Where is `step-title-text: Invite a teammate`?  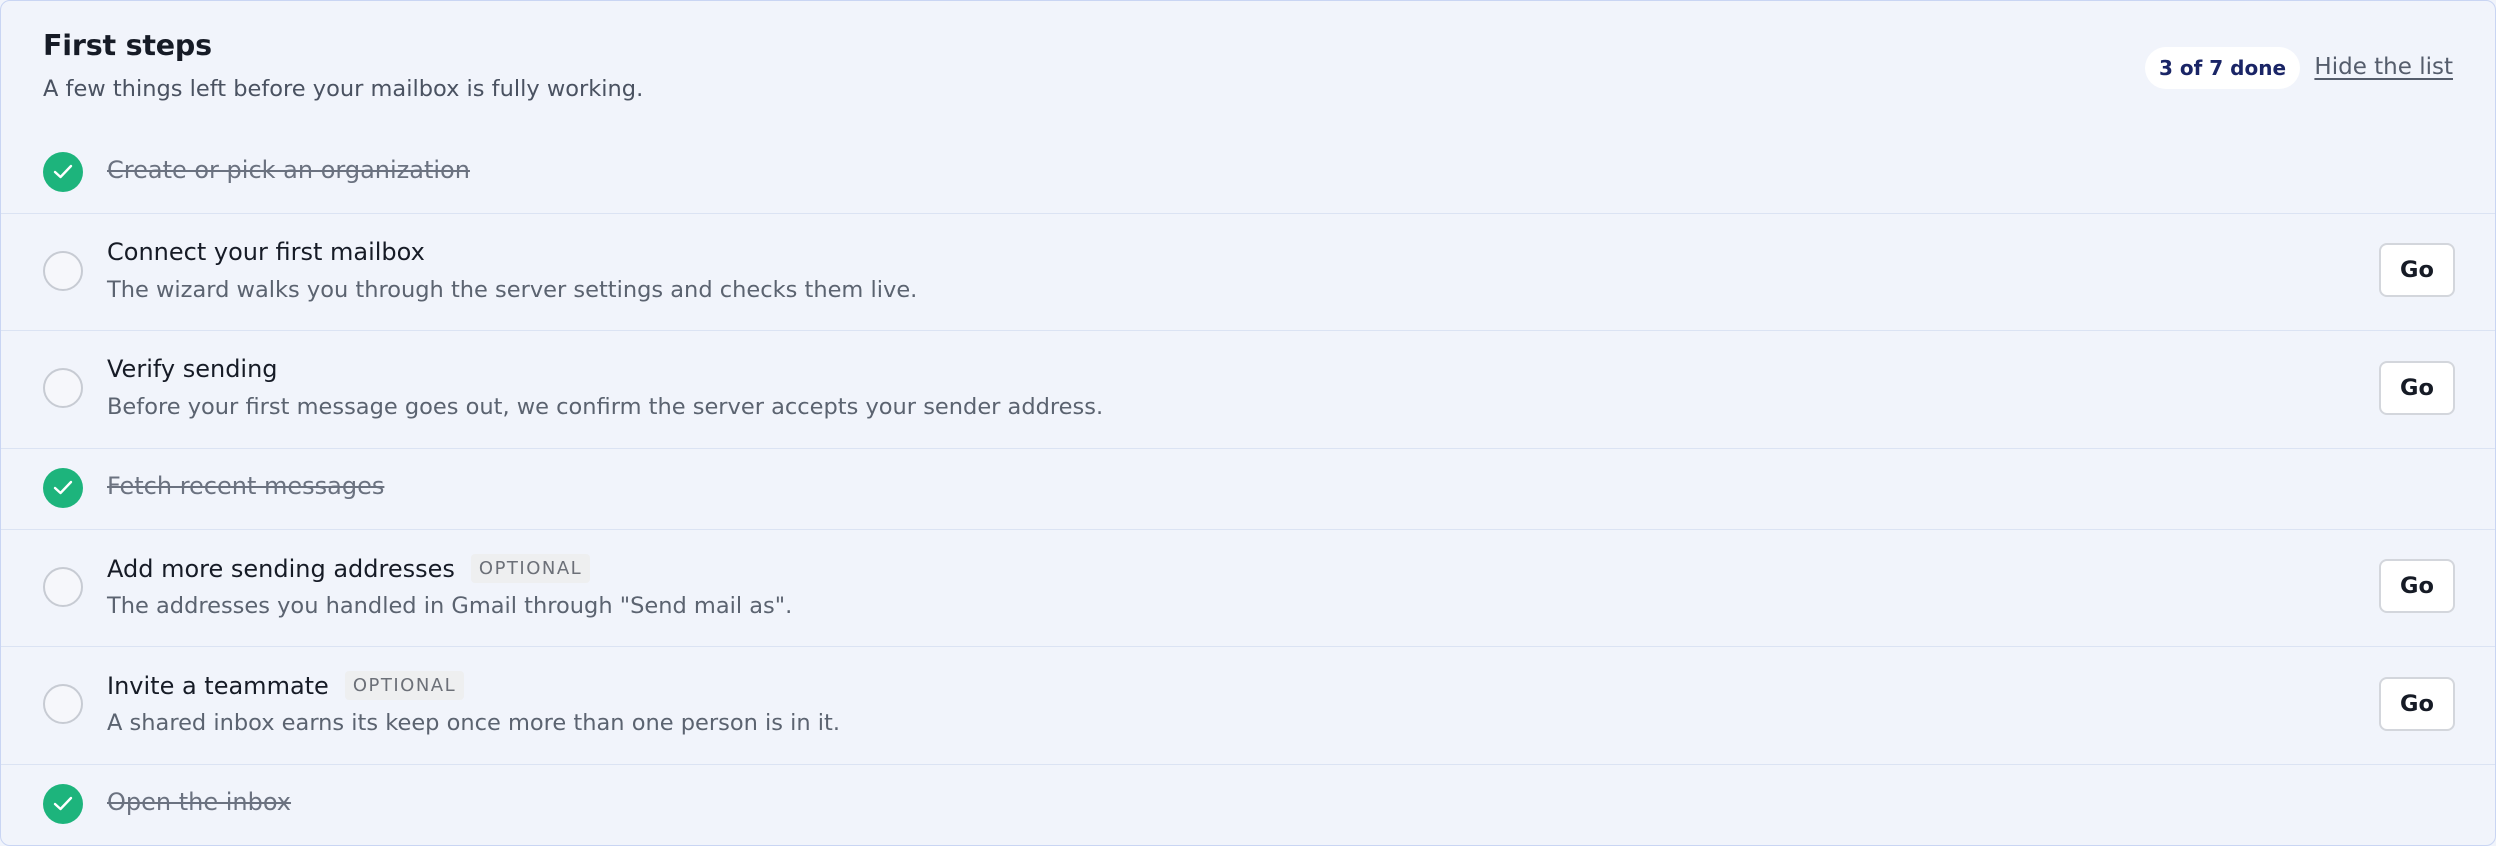
step-title-text: Invite a teammate is located at coordinates (218, 686).